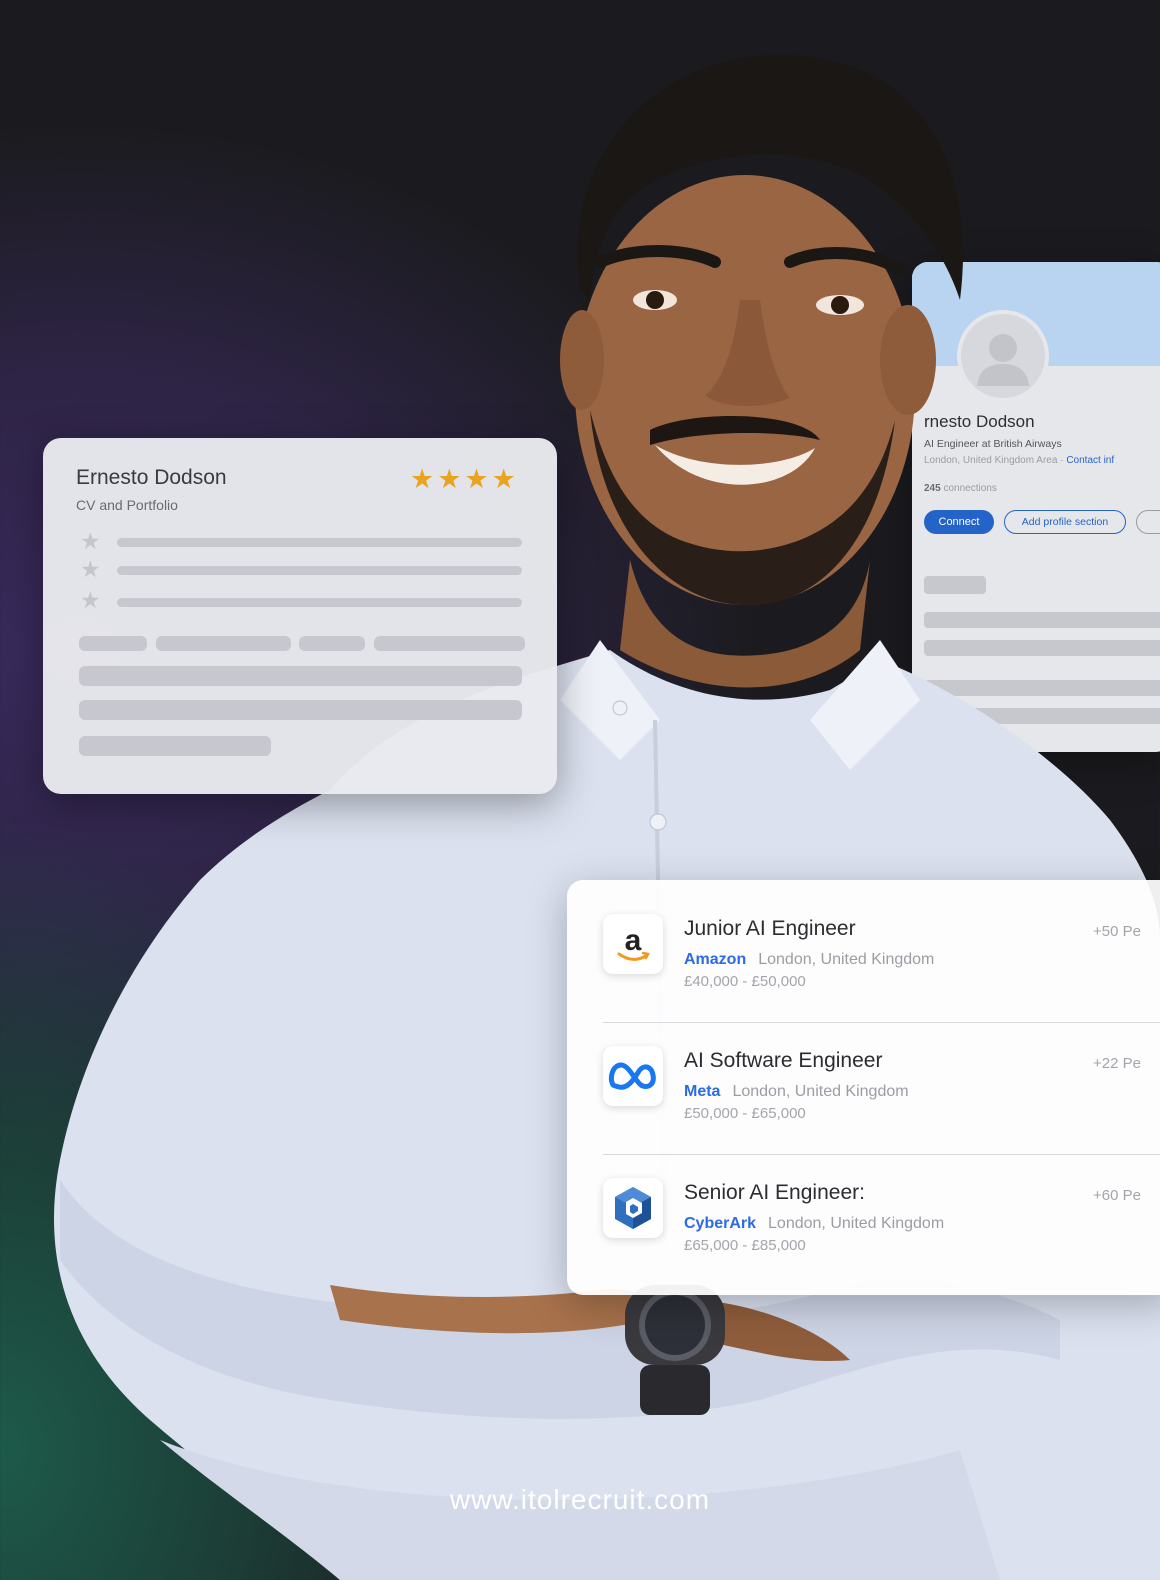 Image resolution: width=1160 pixels, height=1580 pixels. What do you see at coordinates (991, 460) in the screenshot?
I see `profile-location-text: London, United Kingdom Area` at bounding box center [991, 460].